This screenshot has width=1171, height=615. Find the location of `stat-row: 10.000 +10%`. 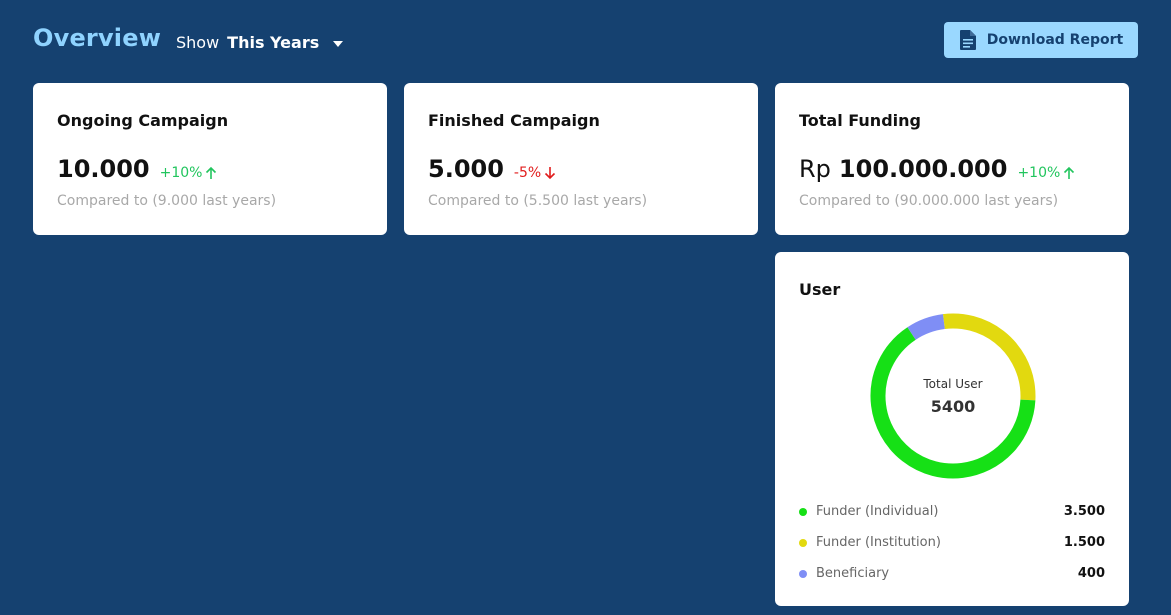

stat-row: 10.000 +10% is located at coordinates (137, 169).